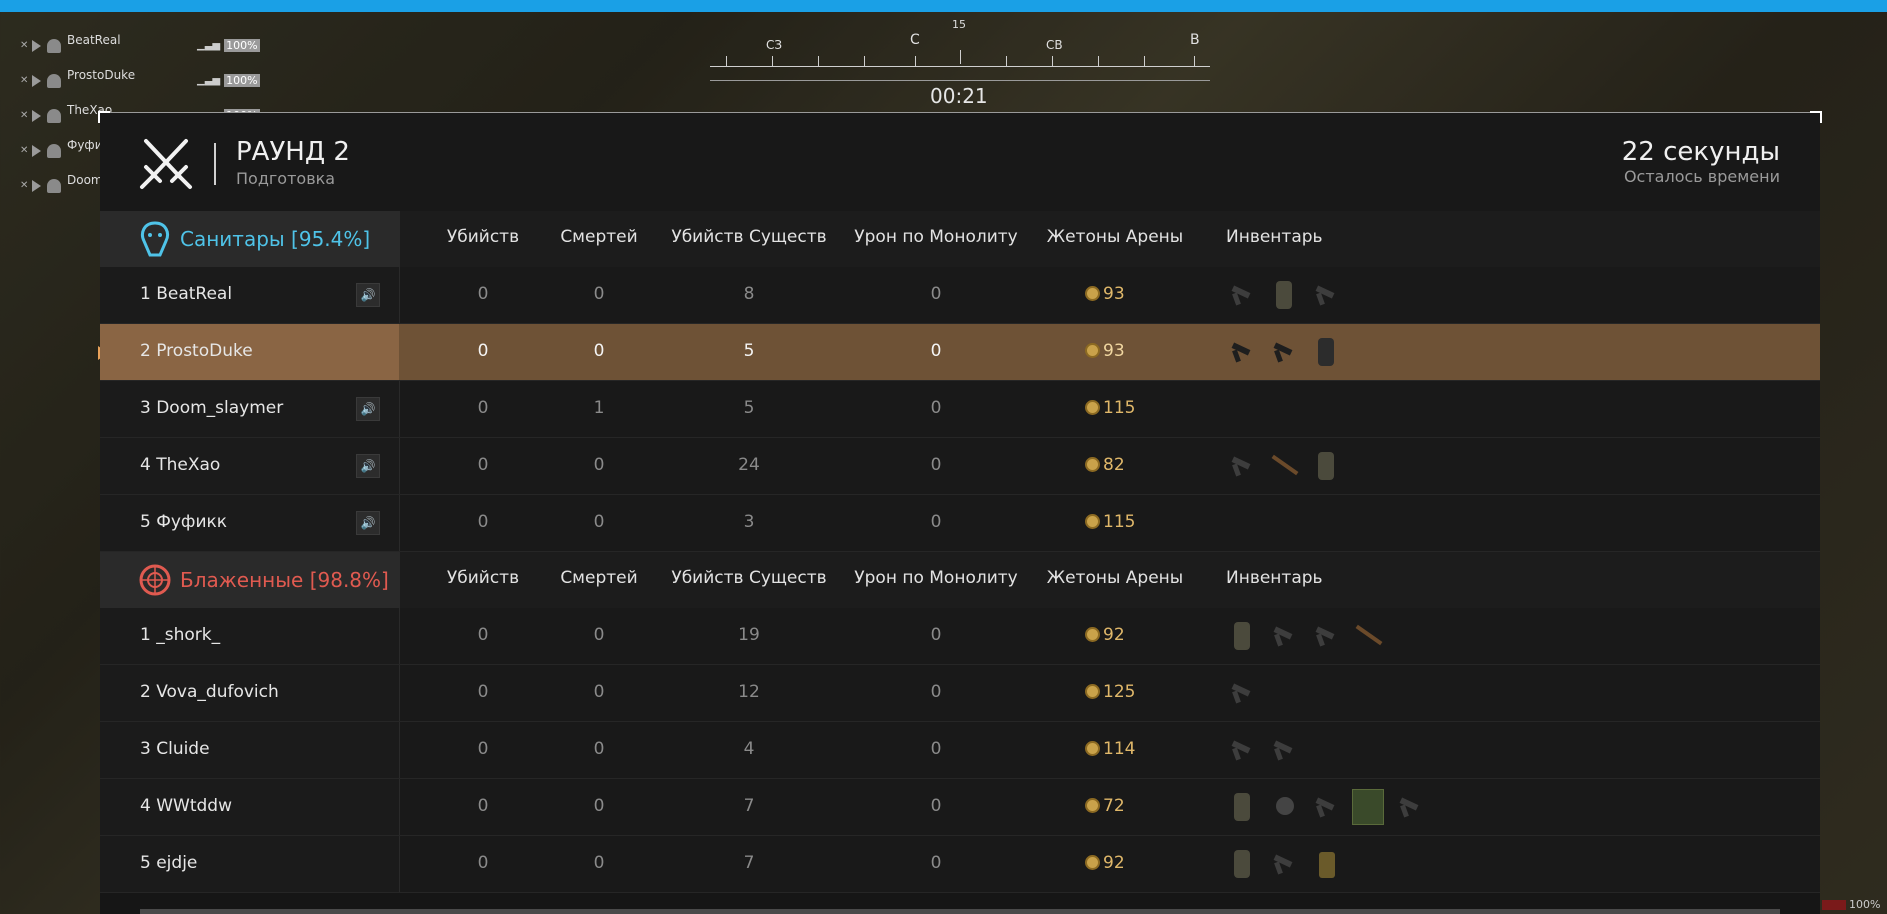 The image size is (1887, 914). What do you see at coordinates (749, 351) in the screenshot?
I see `stat-creature-kills: 5` at bounding box center [749, 351].